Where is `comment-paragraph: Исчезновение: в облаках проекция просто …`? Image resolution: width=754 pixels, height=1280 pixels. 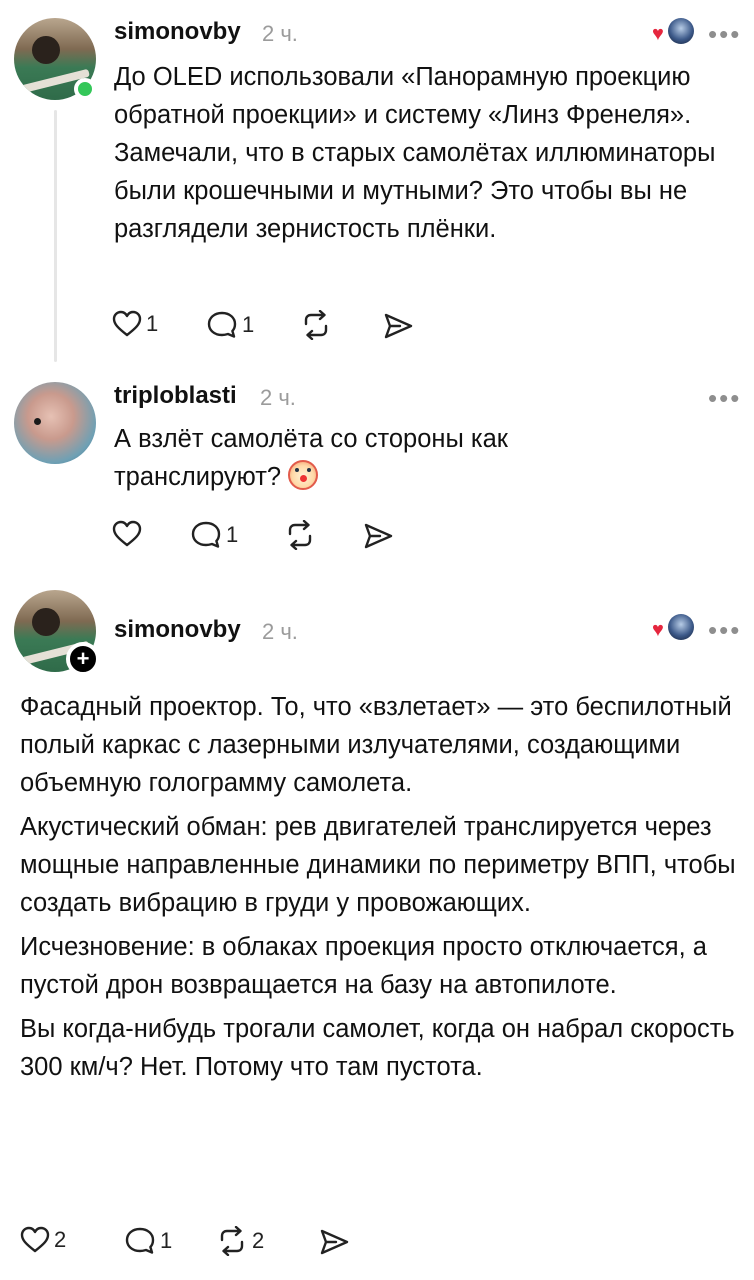
comment-paragraph: Исчезновение: в облаках проекция просто … is located at coordinates (363, 966).